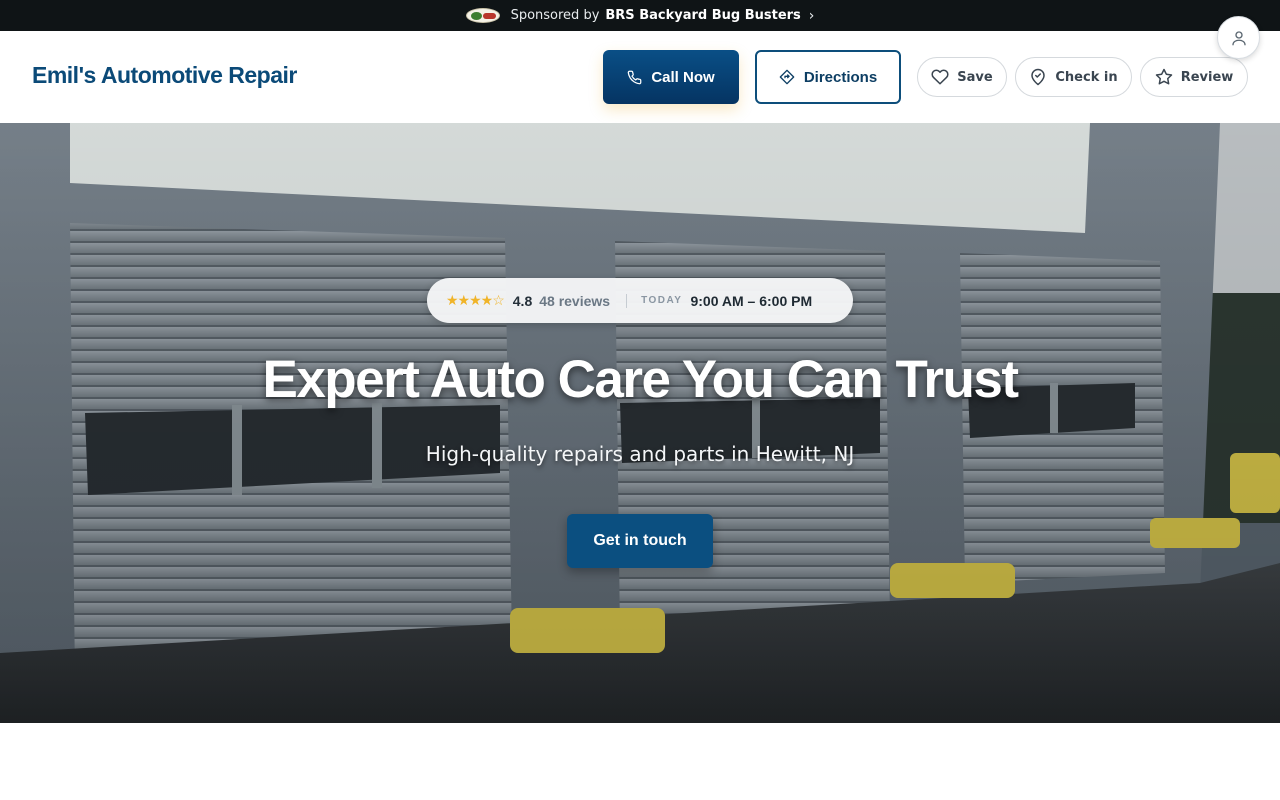 The image size is (1280, 800). Describe the element at coordinates (840, 77) in the screenshot. I see `directions-label: Directions` at that location.